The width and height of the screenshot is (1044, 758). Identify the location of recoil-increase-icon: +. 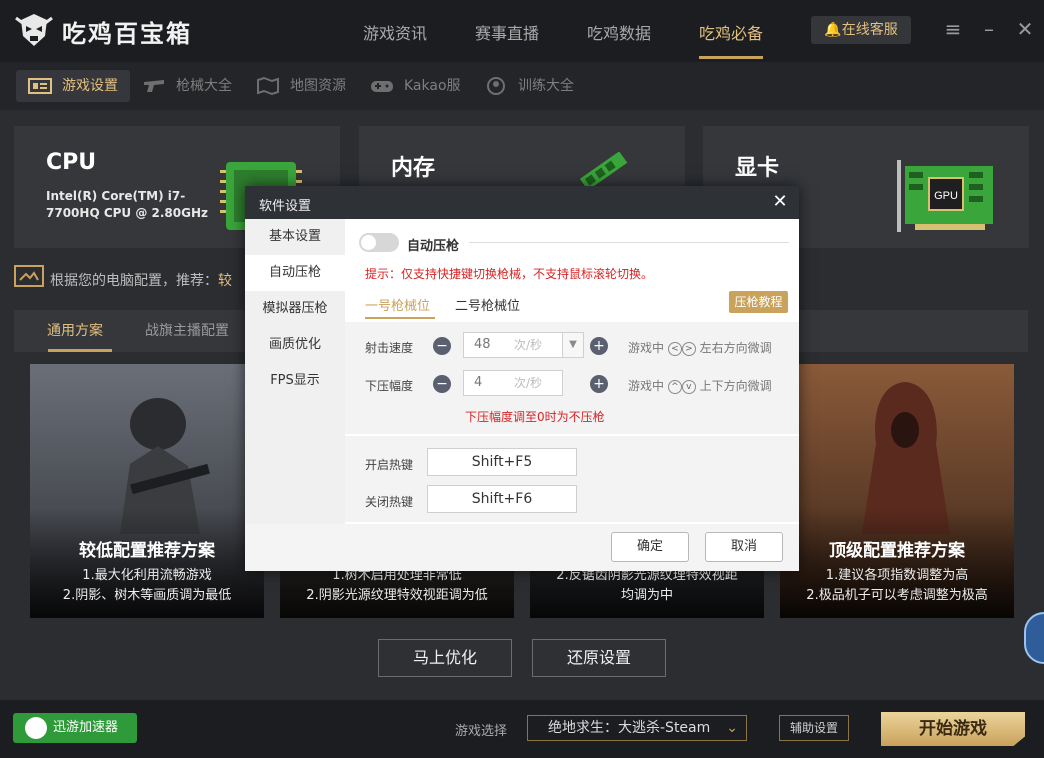
(599, 384).